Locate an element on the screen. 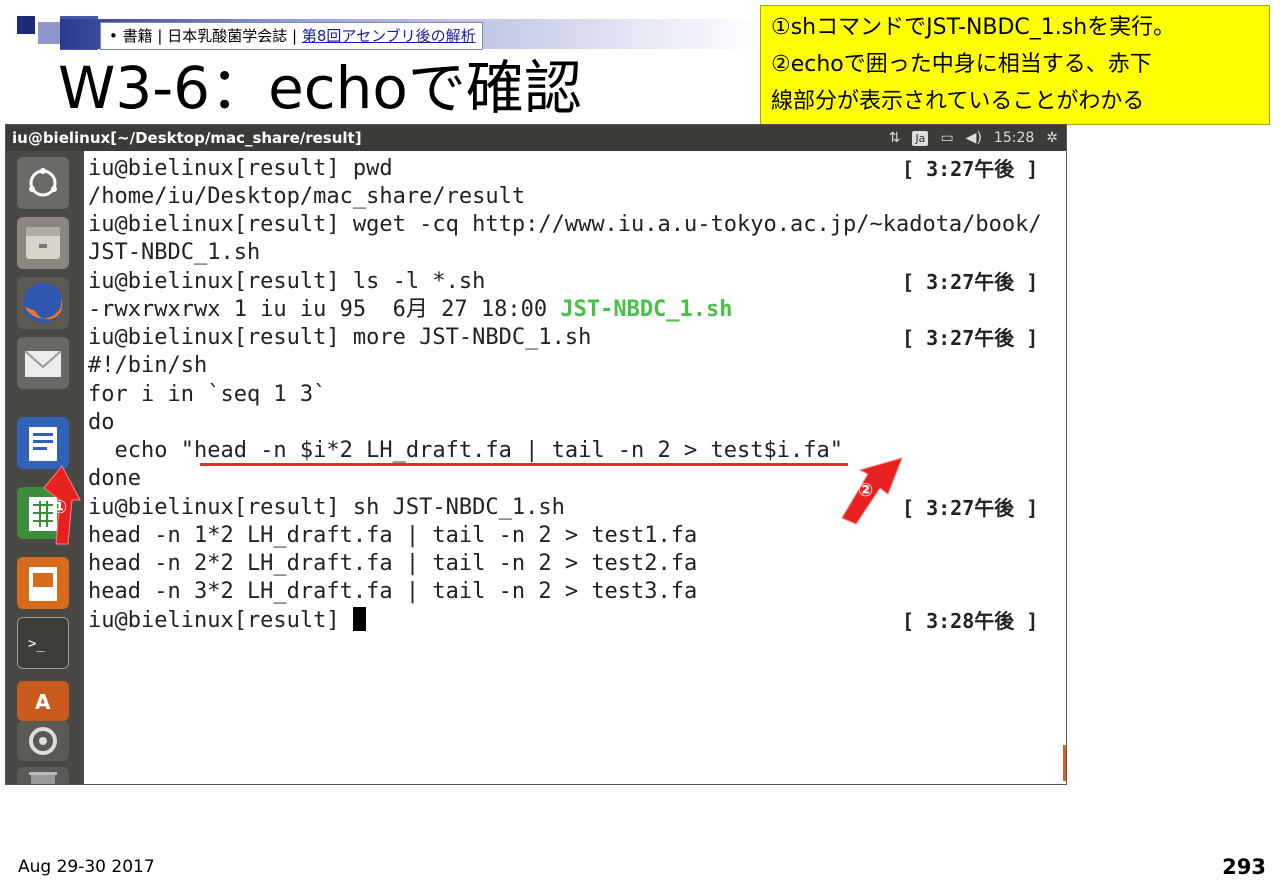  firefox-icon is located at coordinates (43, 303).